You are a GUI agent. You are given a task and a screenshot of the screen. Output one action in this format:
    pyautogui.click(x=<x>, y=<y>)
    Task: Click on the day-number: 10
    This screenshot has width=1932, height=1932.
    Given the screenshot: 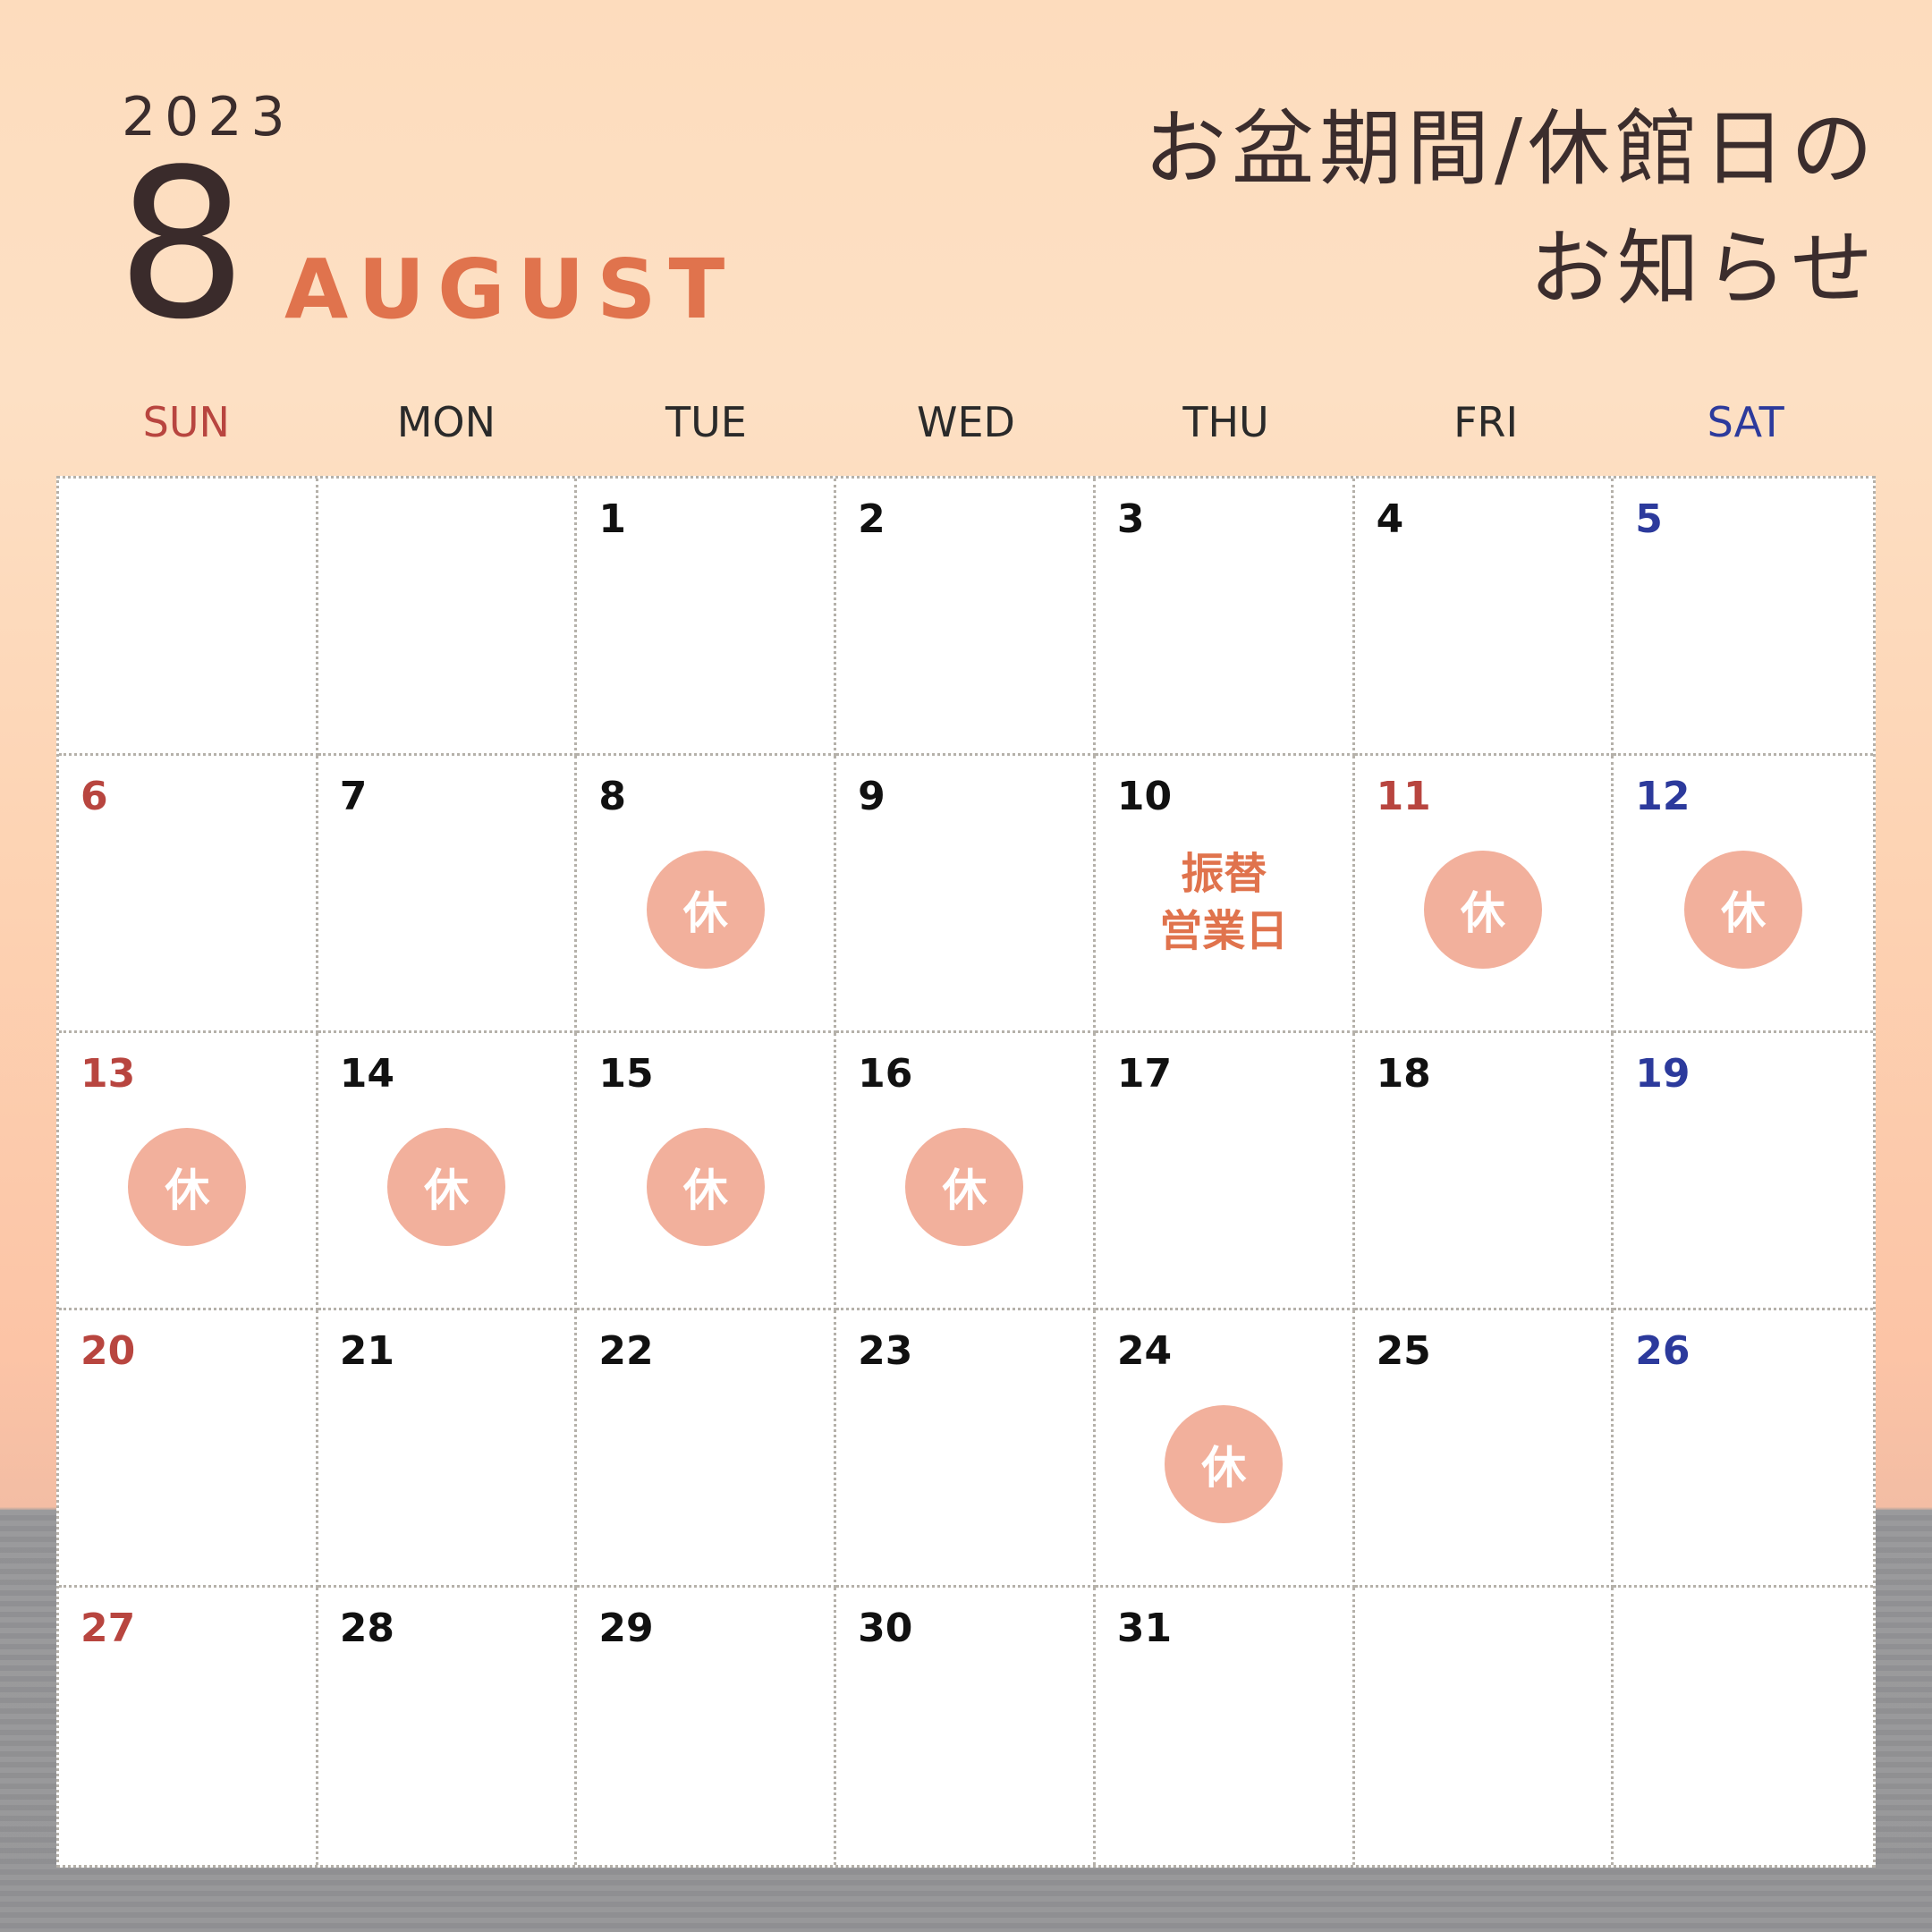 What is the action you would take?
    pyautogui.click(x=1144, y=796)
    